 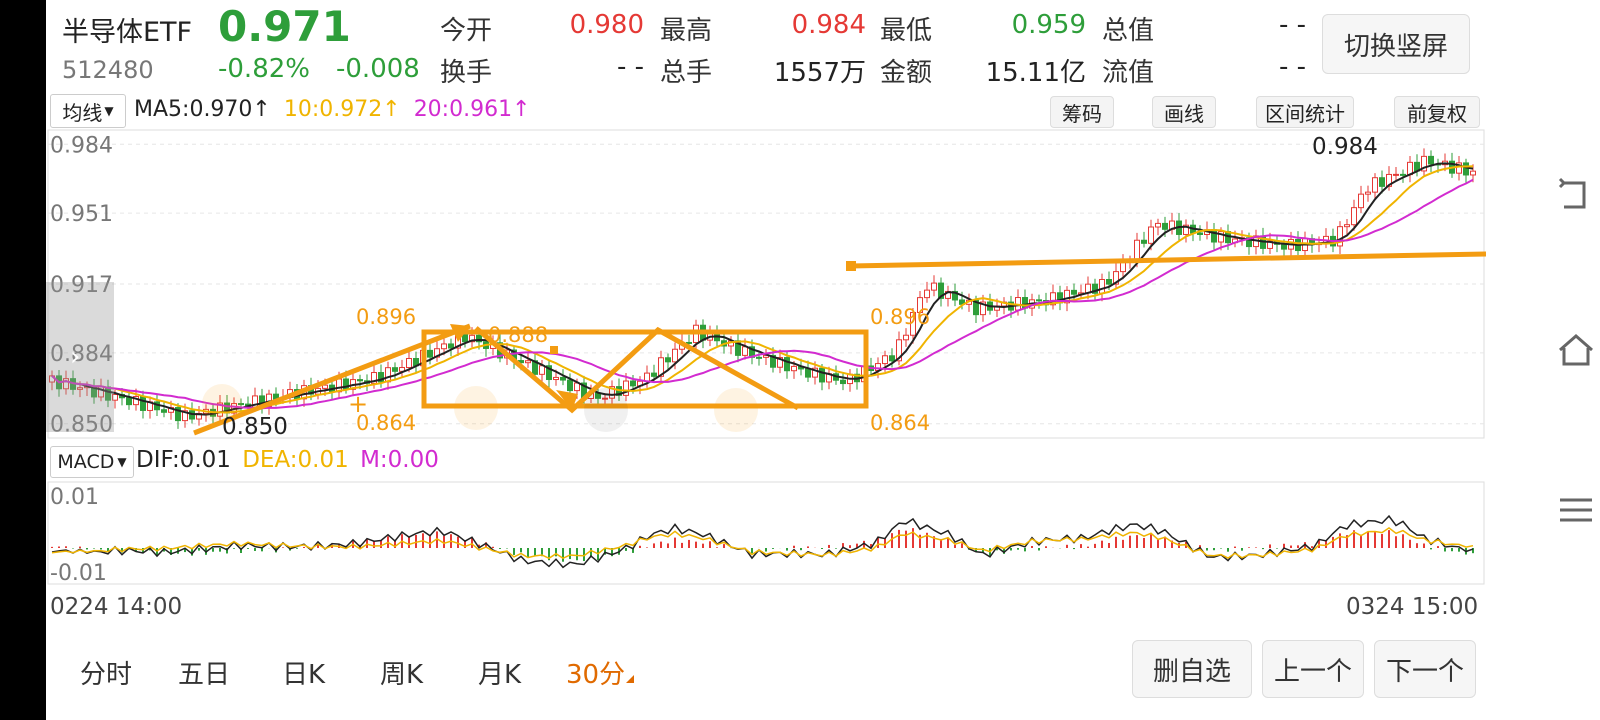 I want to click on chevron-down-icon: ▼, so click(x=109, y=111).